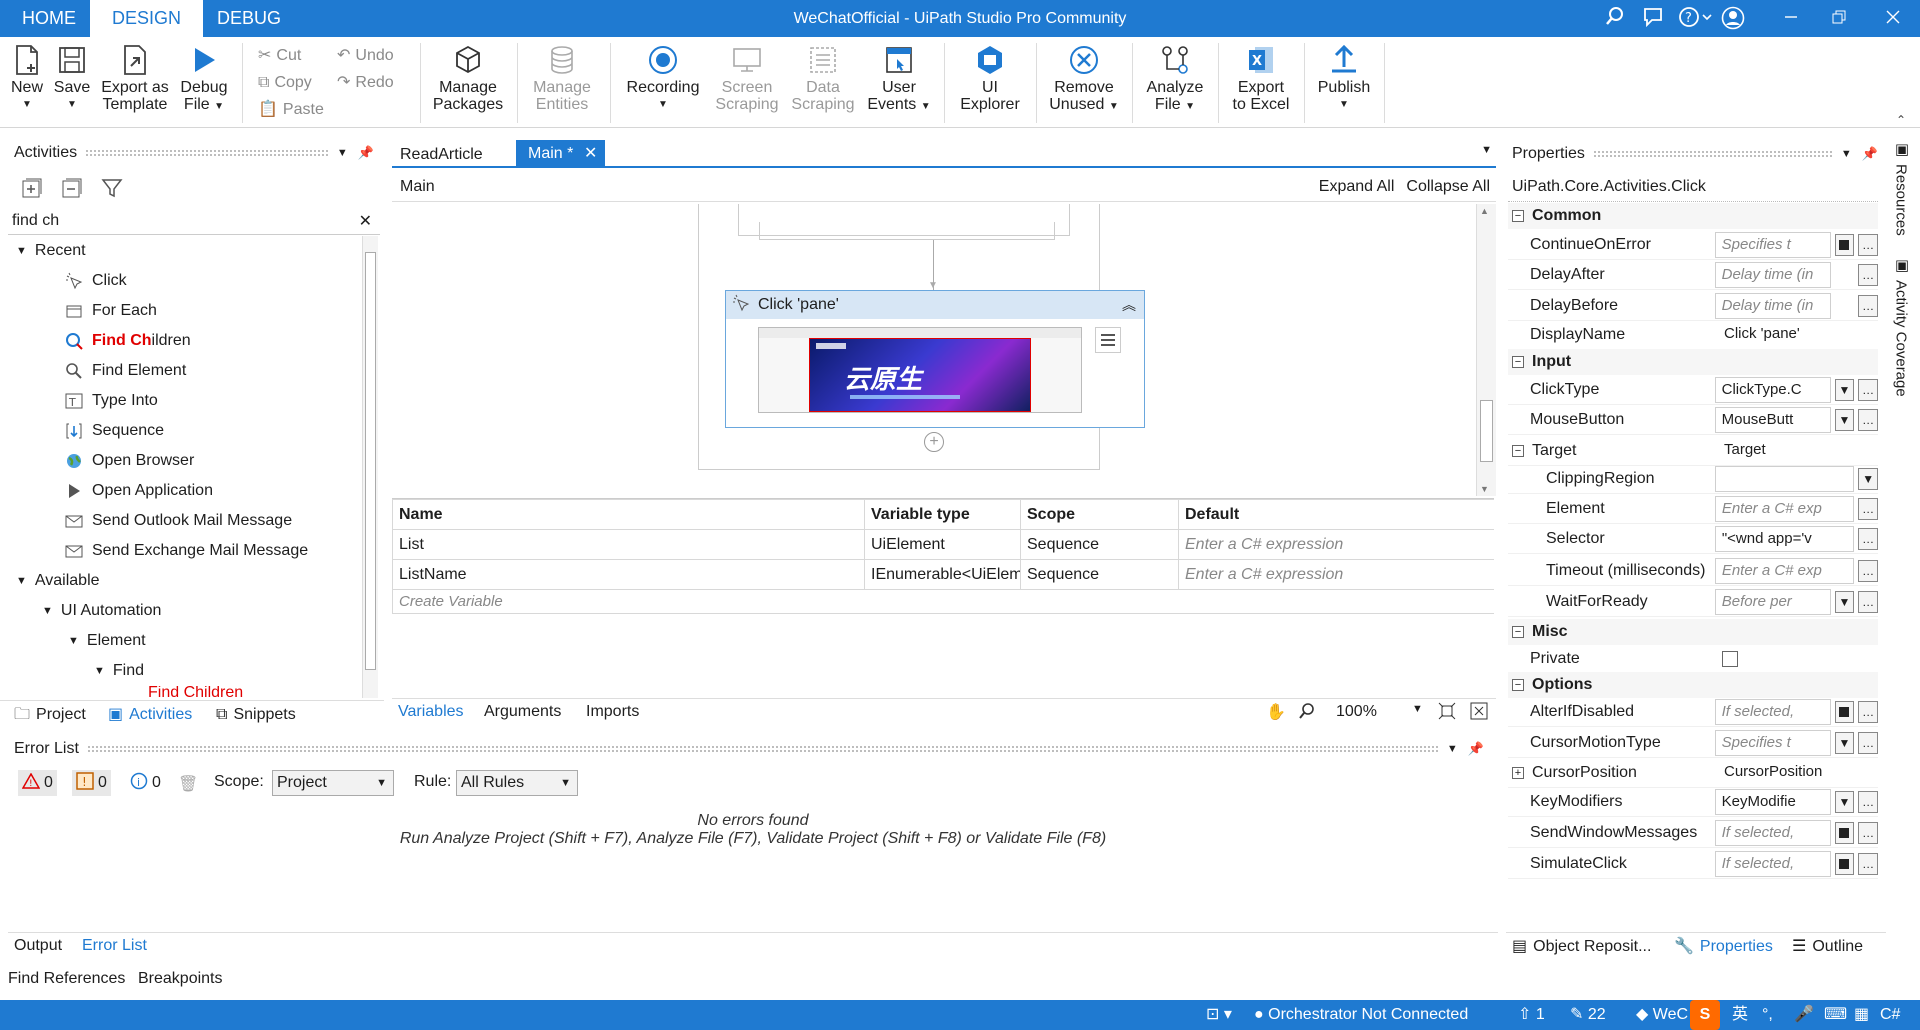 This screenshot has width=1920, height=1030. What do you see at coordinates (145, 783) in the screenshot?
I see `info-filter: i0` at bounding box center [145, 783].